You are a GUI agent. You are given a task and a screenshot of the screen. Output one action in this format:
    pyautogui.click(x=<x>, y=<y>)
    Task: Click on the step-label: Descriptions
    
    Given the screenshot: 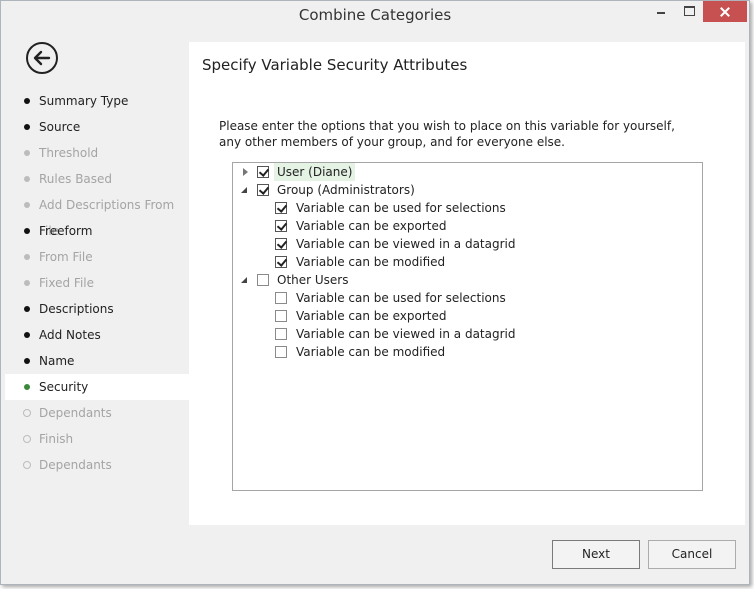 What is the action you would take?
    pyautogui.click(x=76, y=309)
    